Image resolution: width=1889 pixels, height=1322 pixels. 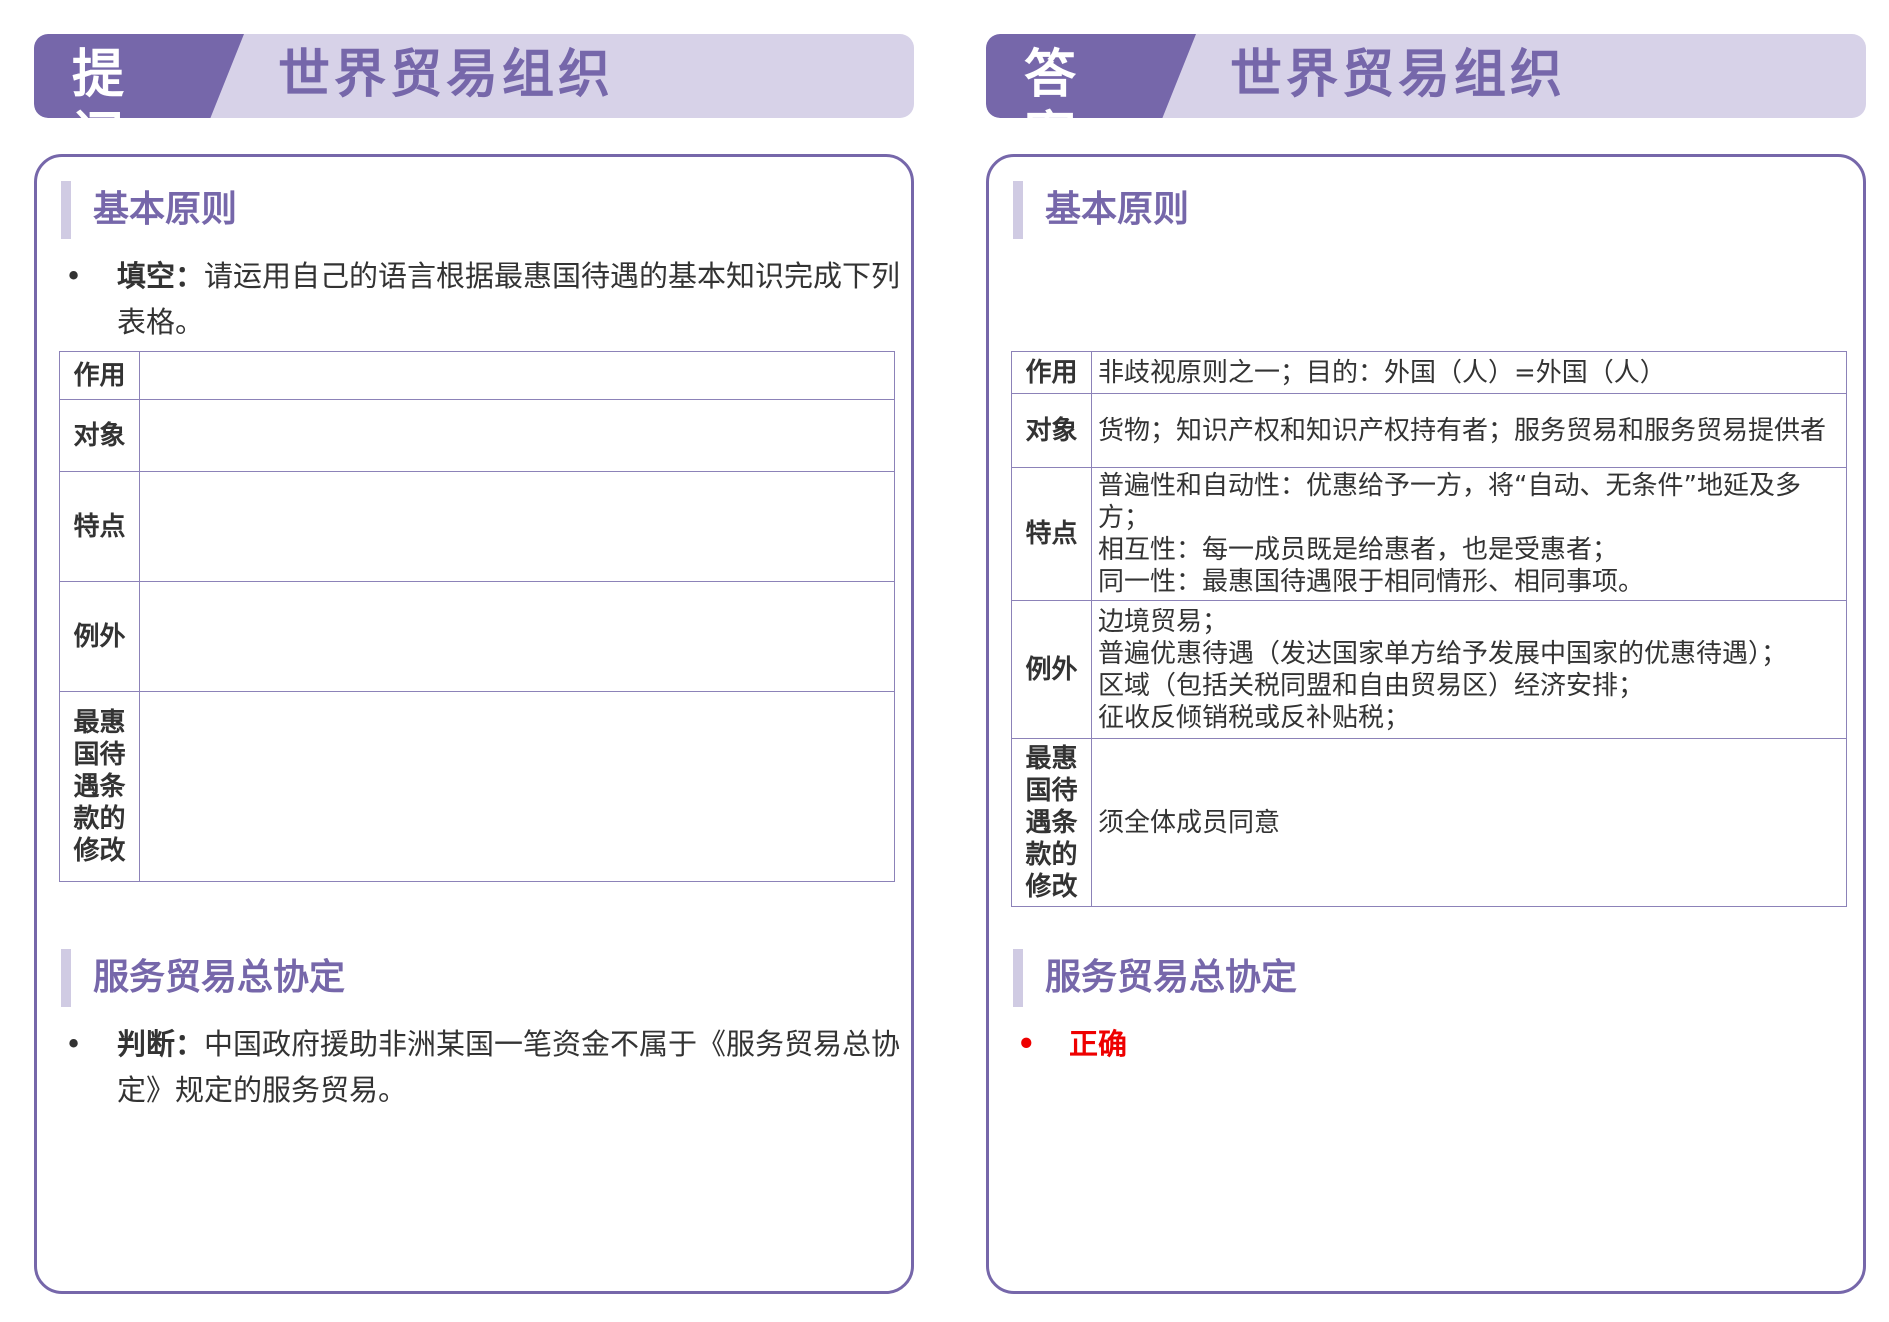 What do you see at coordinates (1098, 1044) in the screenshot?
I see `answer-text: 正确` at bounding box center [1098, 1044].